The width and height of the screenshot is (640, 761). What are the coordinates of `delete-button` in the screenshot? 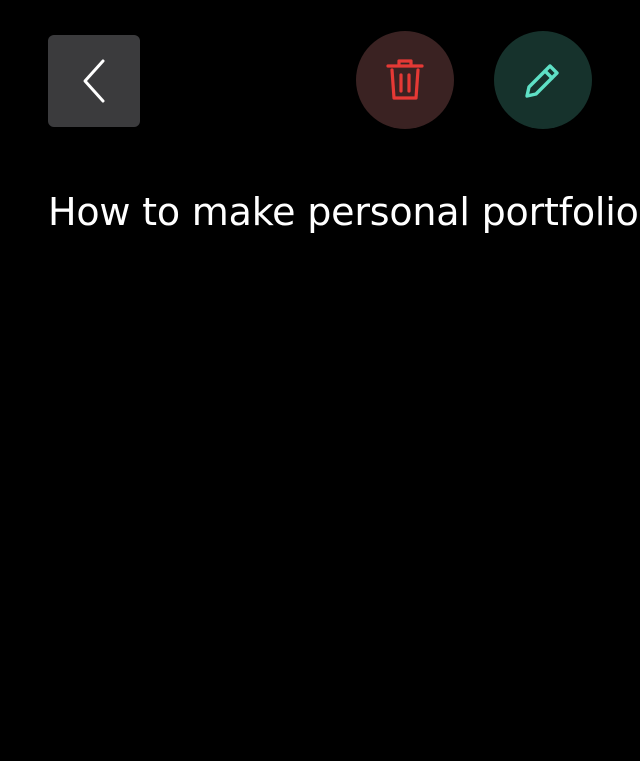 It's located at (405, 80).